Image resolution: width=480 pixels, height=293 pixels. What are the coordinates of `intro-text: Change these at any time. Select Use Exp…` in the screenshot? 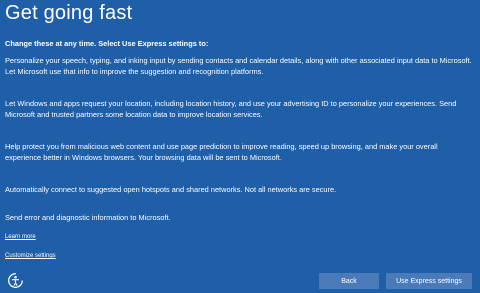 It's located at (107, 43).